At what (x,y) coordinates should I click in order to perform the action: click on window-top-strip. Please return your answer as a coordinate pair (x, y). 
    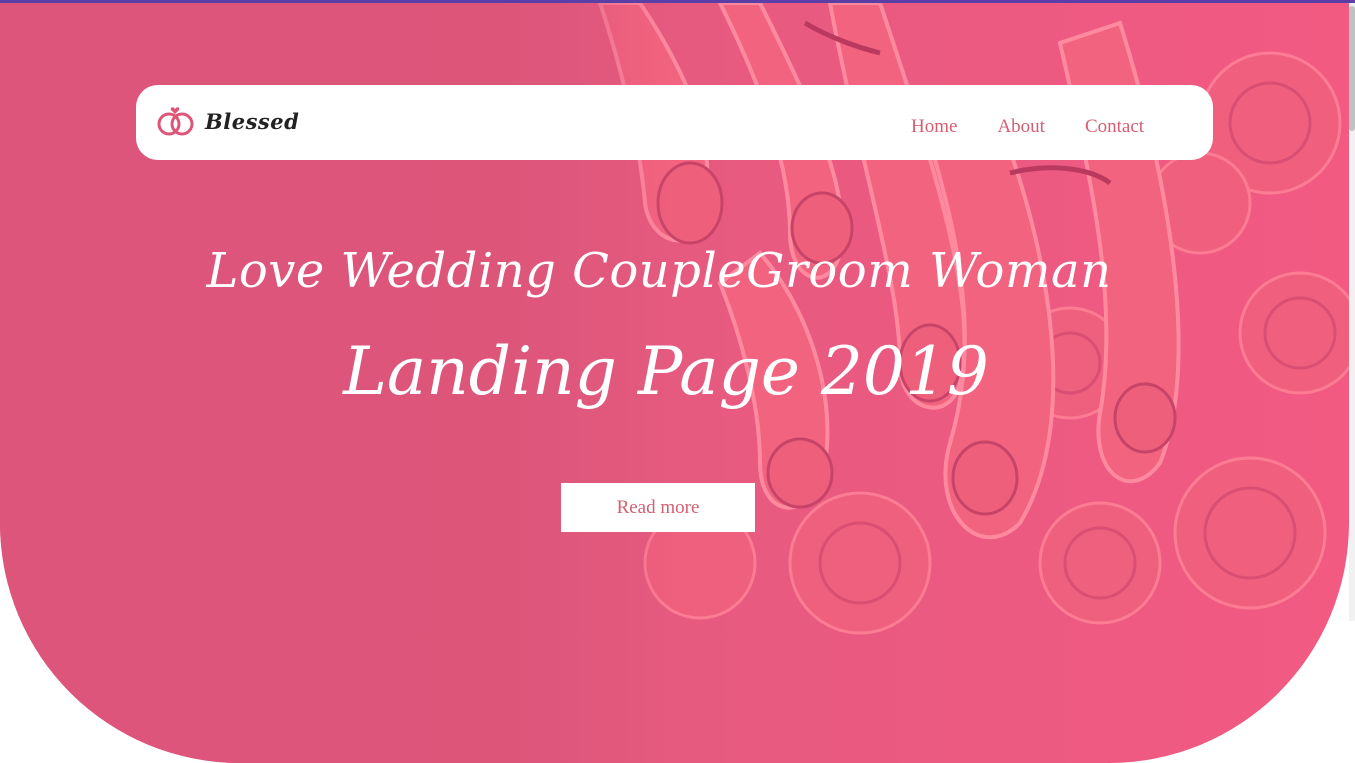
    Looking at the image, I should click on (677, 1).